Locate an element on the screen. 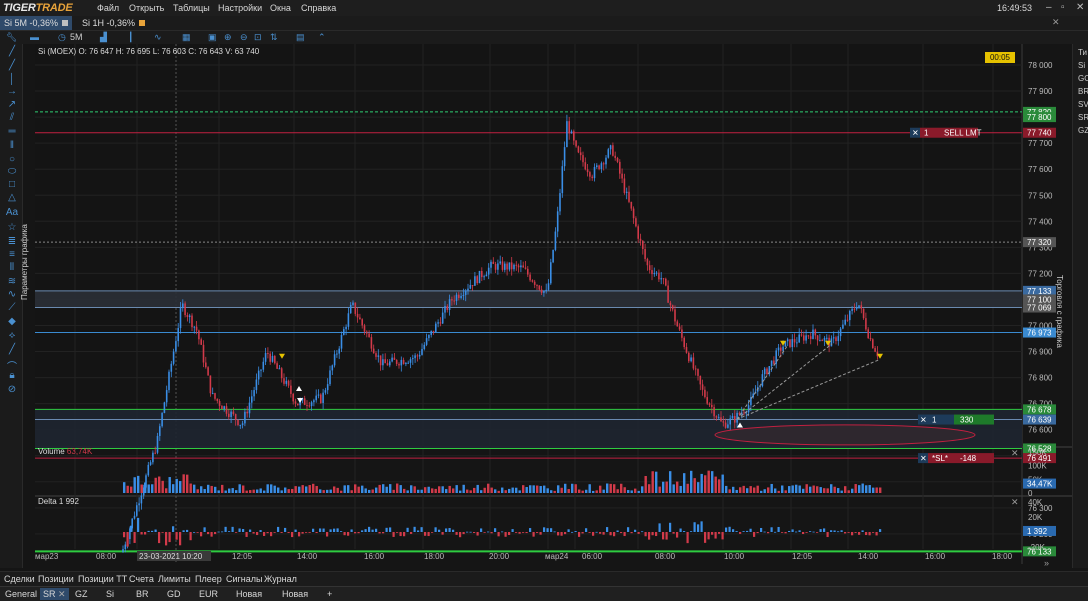 The height and width of the screenshot is (601, 1088). chart-type-icon: ▟ is located at coordinates (103, 37).